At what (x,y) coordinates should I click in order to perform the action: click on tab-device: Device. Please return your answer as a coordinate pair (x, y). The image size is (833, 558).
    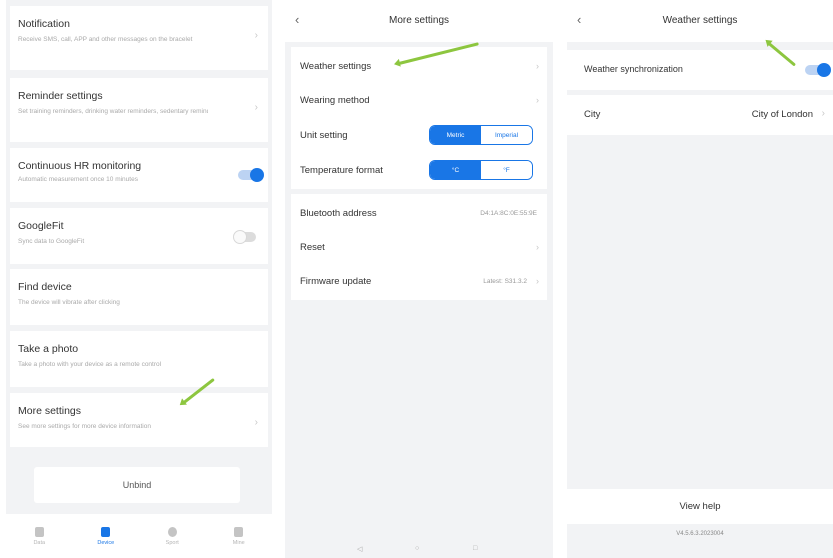
    Looking at the image, I should click on (106, 536).